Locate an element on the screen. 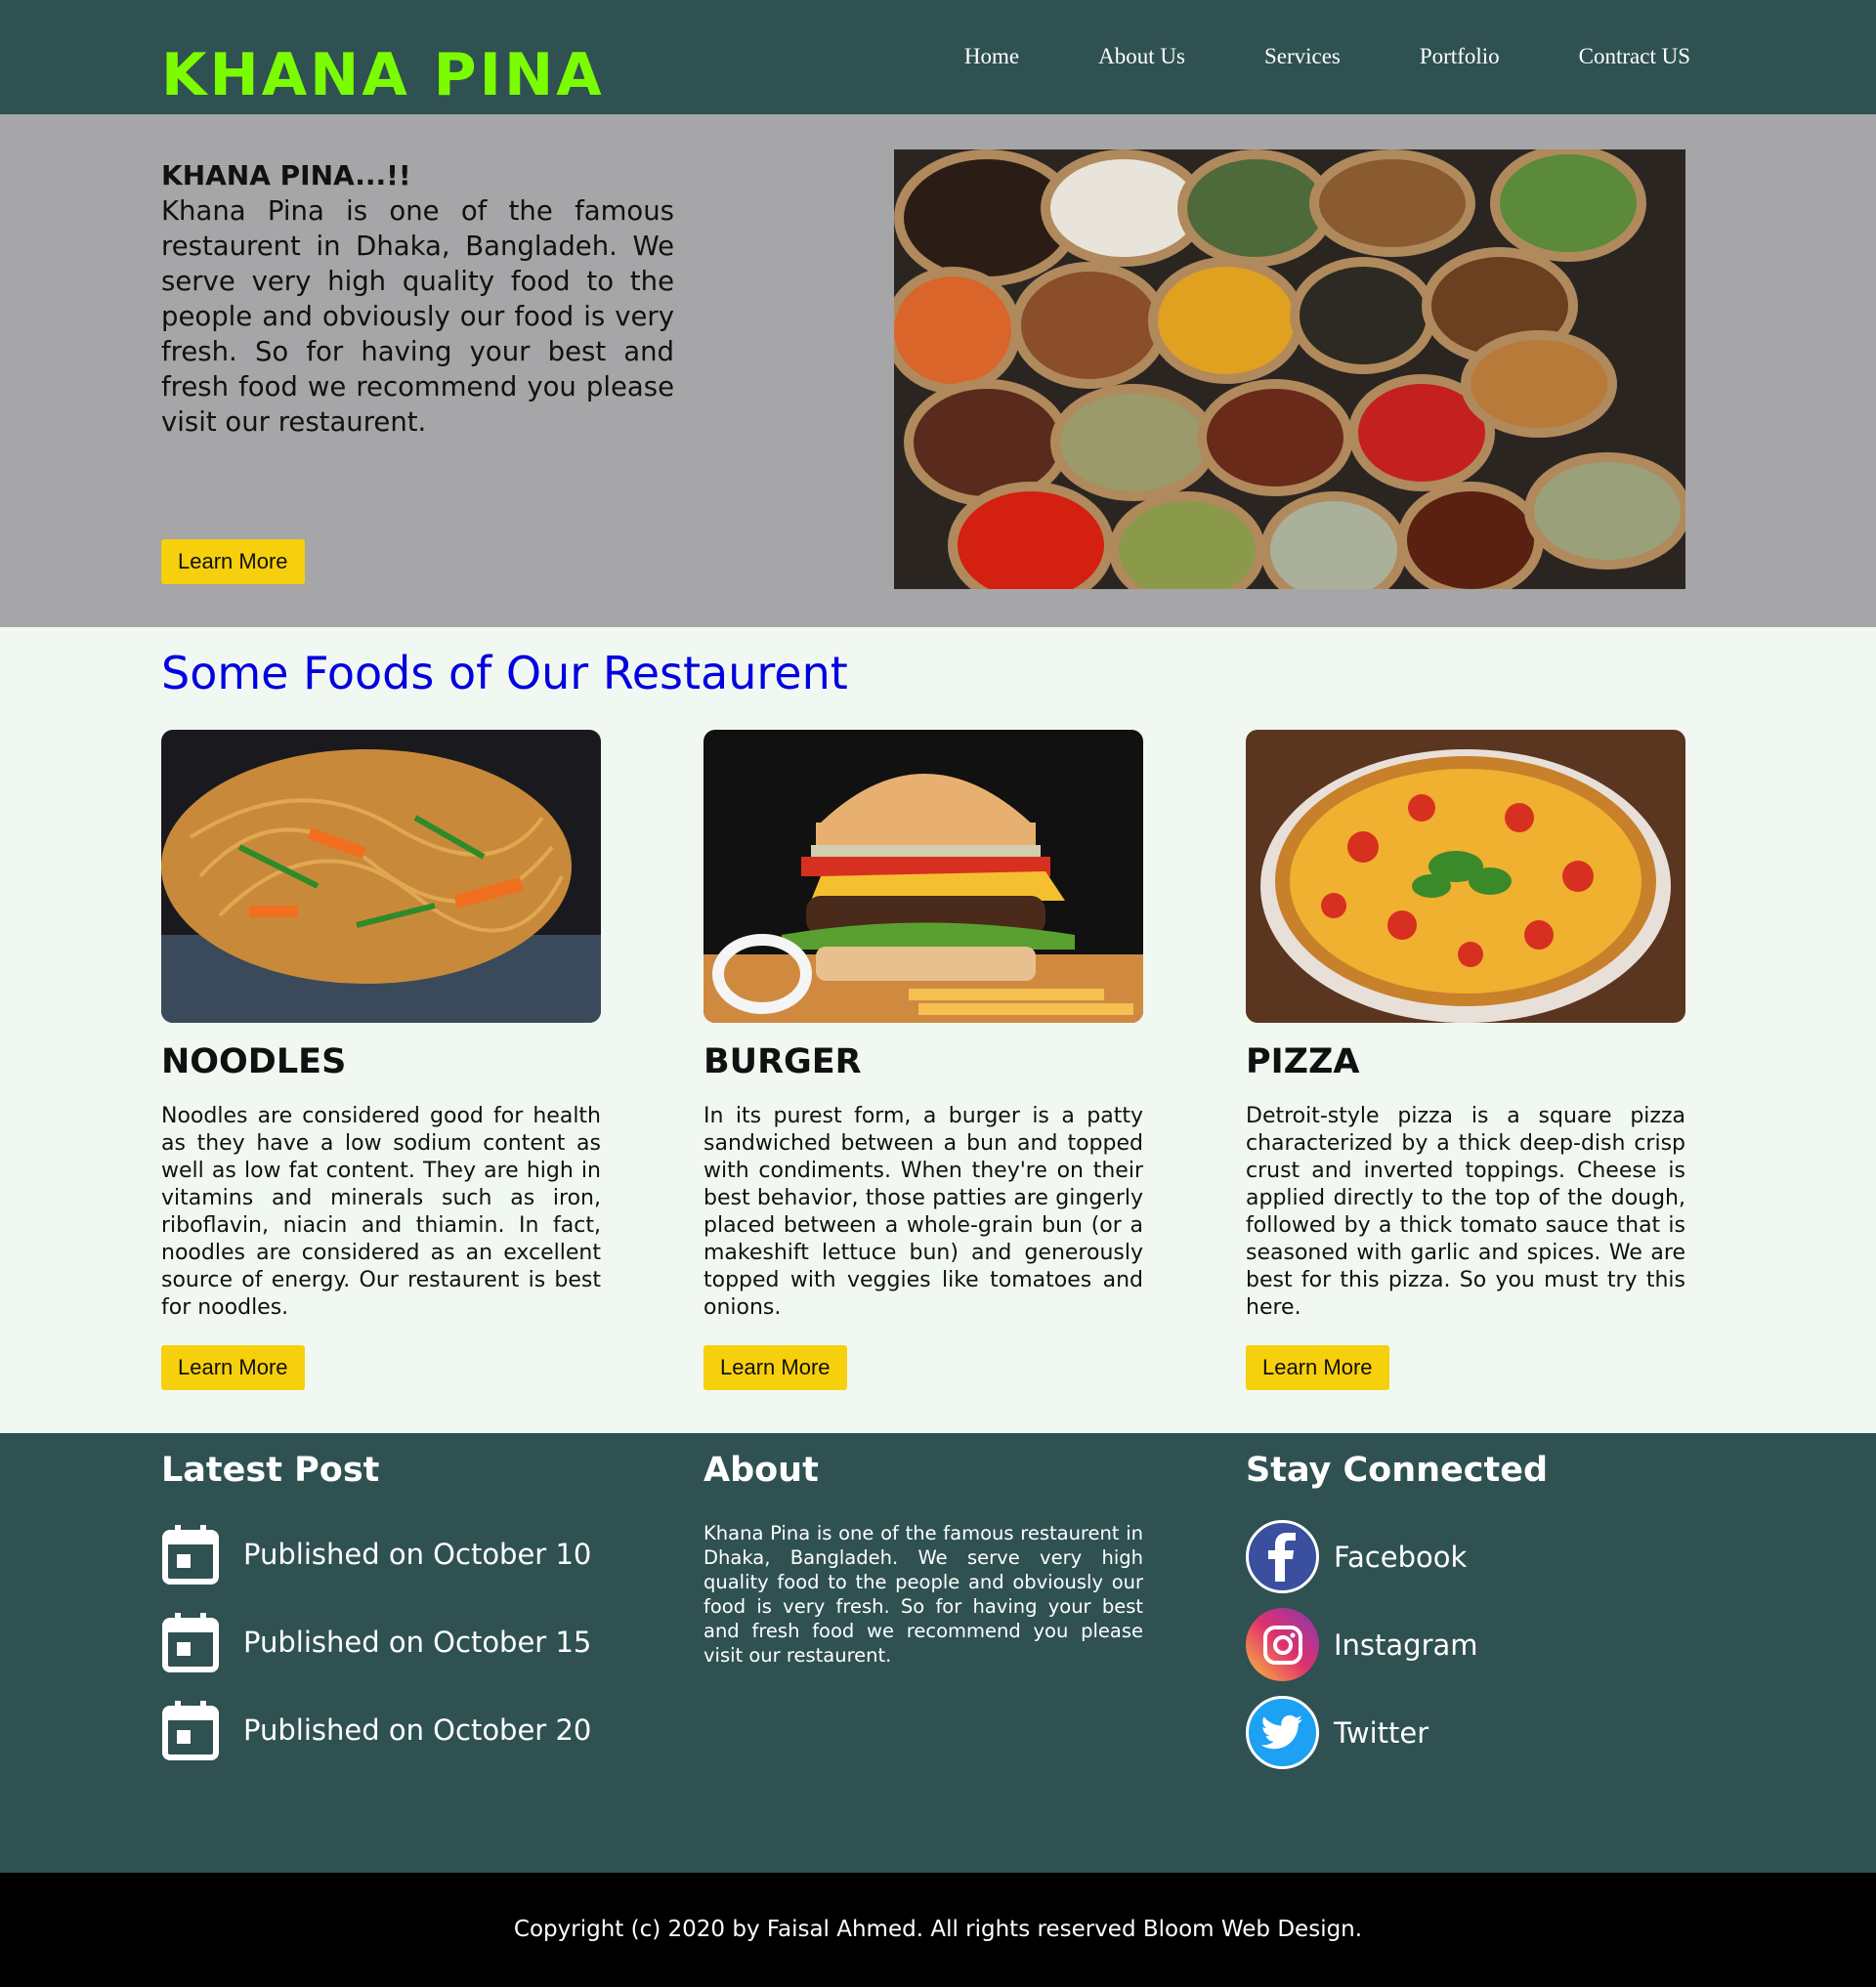  instagram-label: Instagram is located at coordinates (1406, 1645).